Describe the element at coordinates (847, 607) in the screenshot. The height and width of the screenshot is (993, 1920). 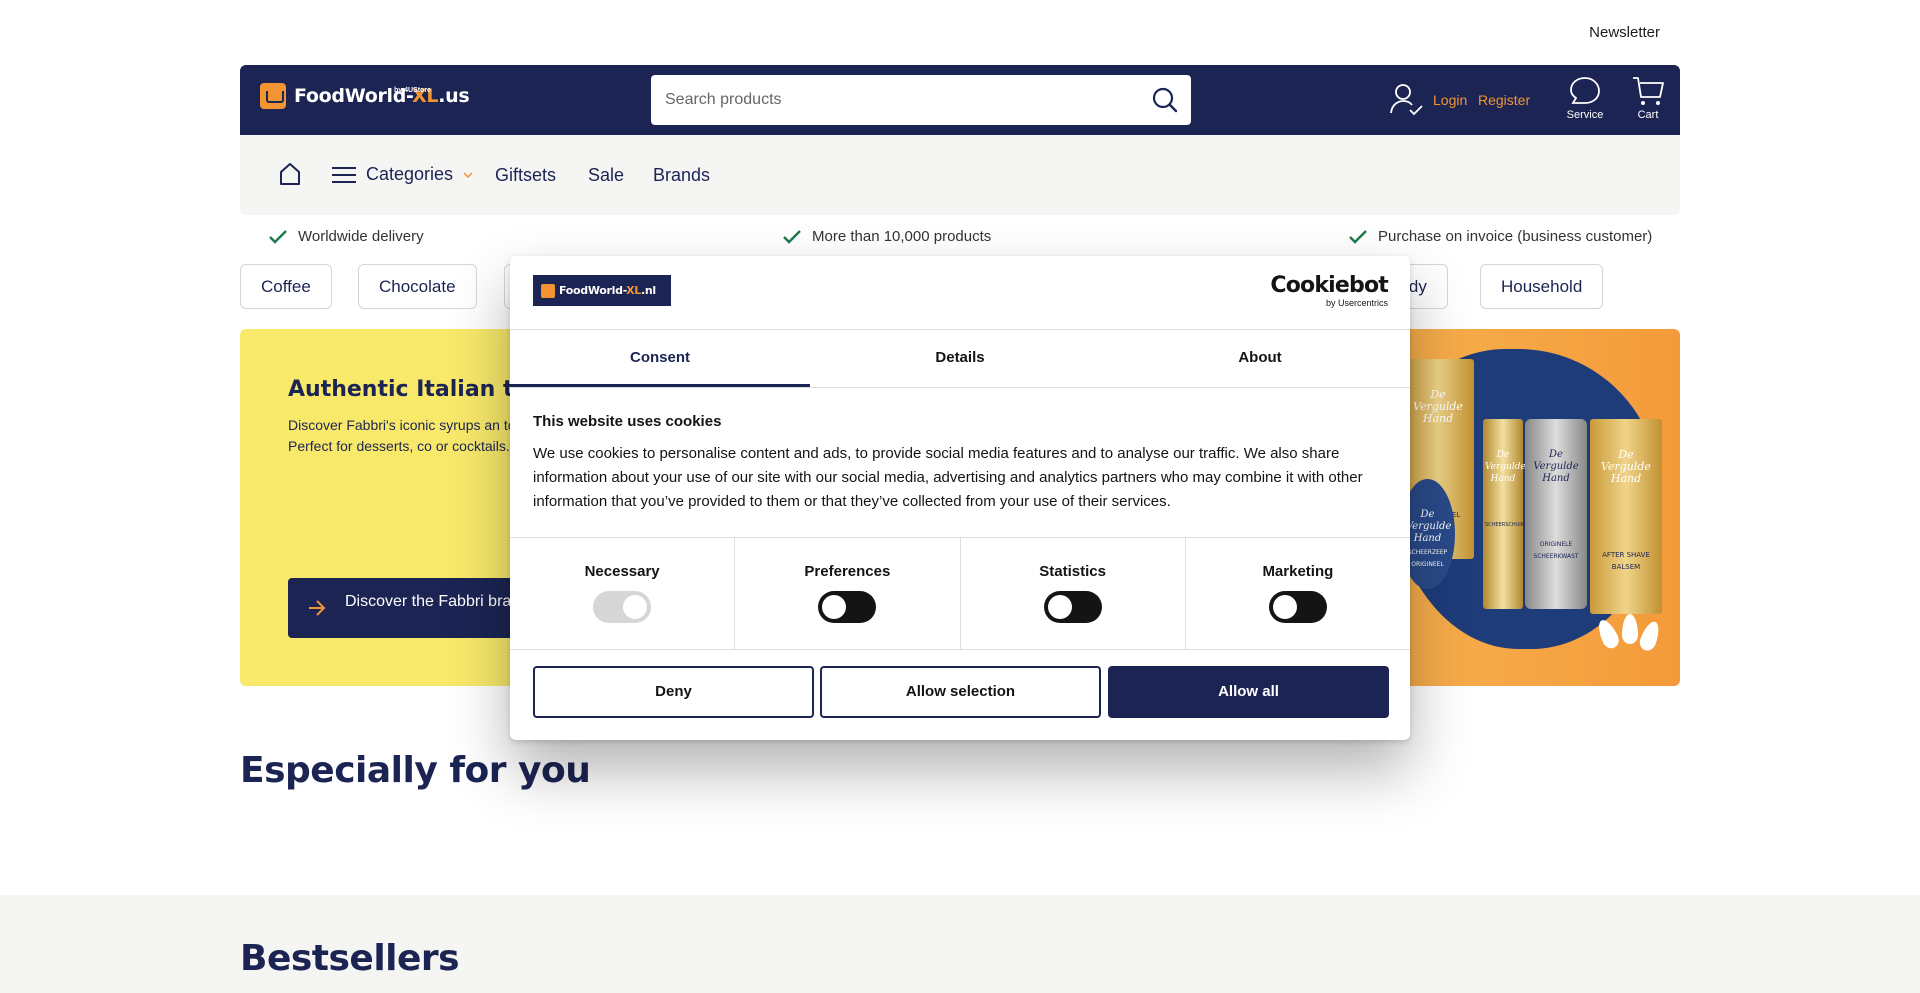
I see `preferences-toggle` at that location.